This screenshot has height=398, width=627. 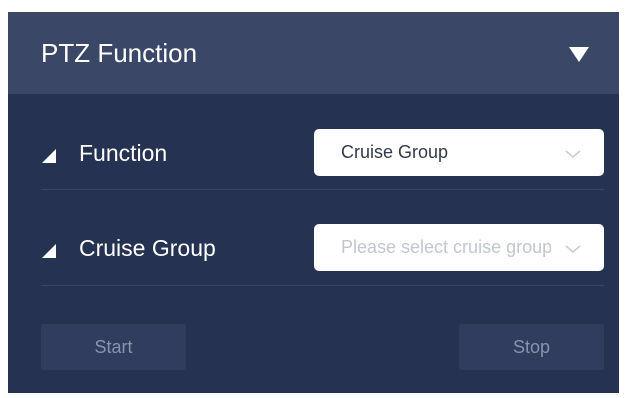 I want to click on cruise-group-label: Cruise Group, so click(x=147, y=247).